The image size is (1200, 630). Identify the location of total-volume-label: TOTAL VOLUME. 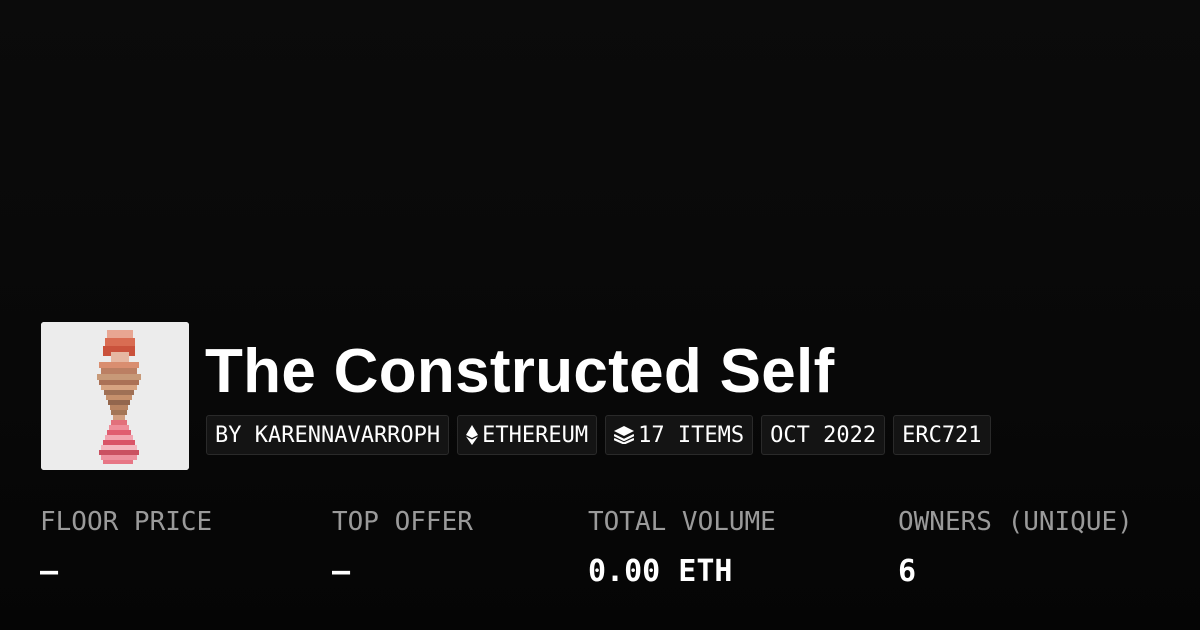
(682, 522).